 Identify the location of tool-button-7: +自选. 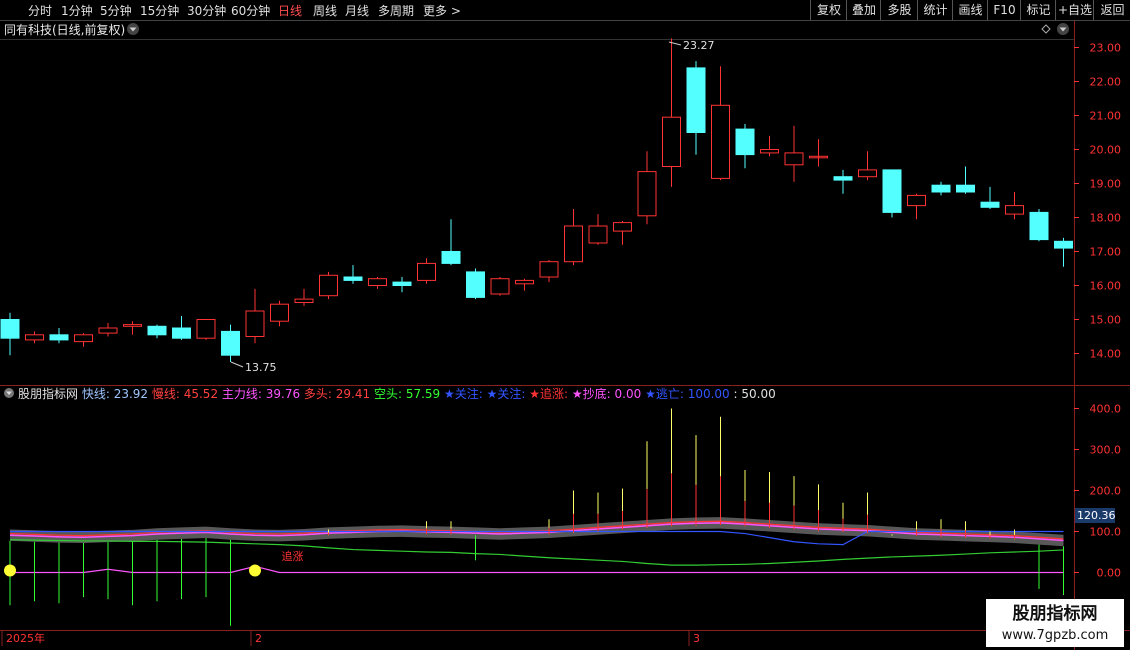
(1074, 10).